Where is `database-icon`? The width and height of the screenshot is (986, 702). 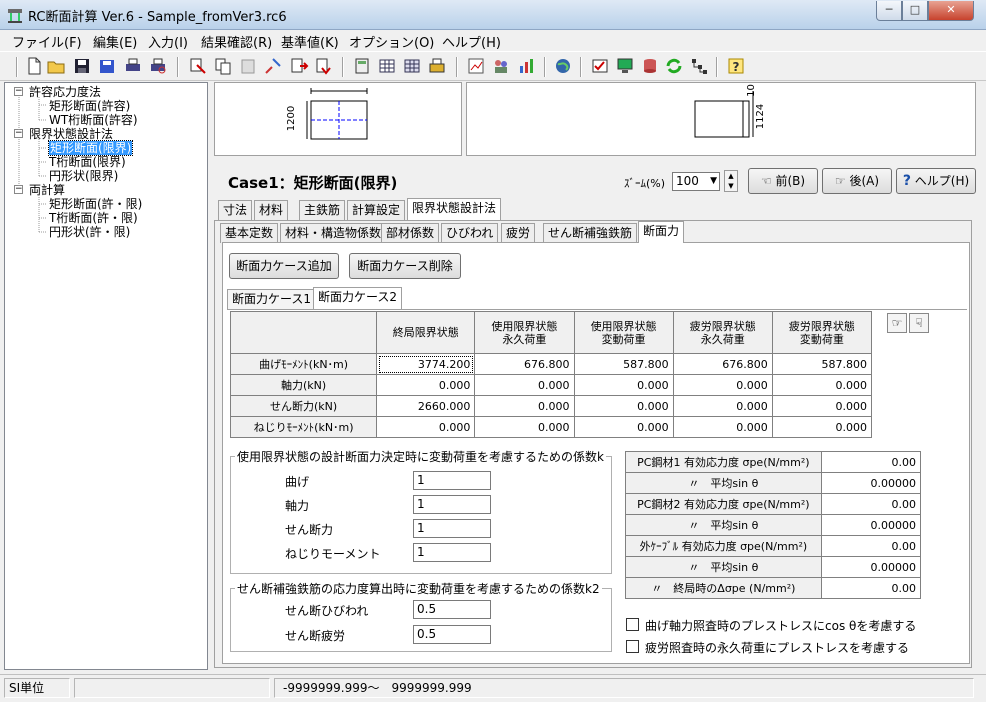
database-icon is located at coordinates (650, 66).